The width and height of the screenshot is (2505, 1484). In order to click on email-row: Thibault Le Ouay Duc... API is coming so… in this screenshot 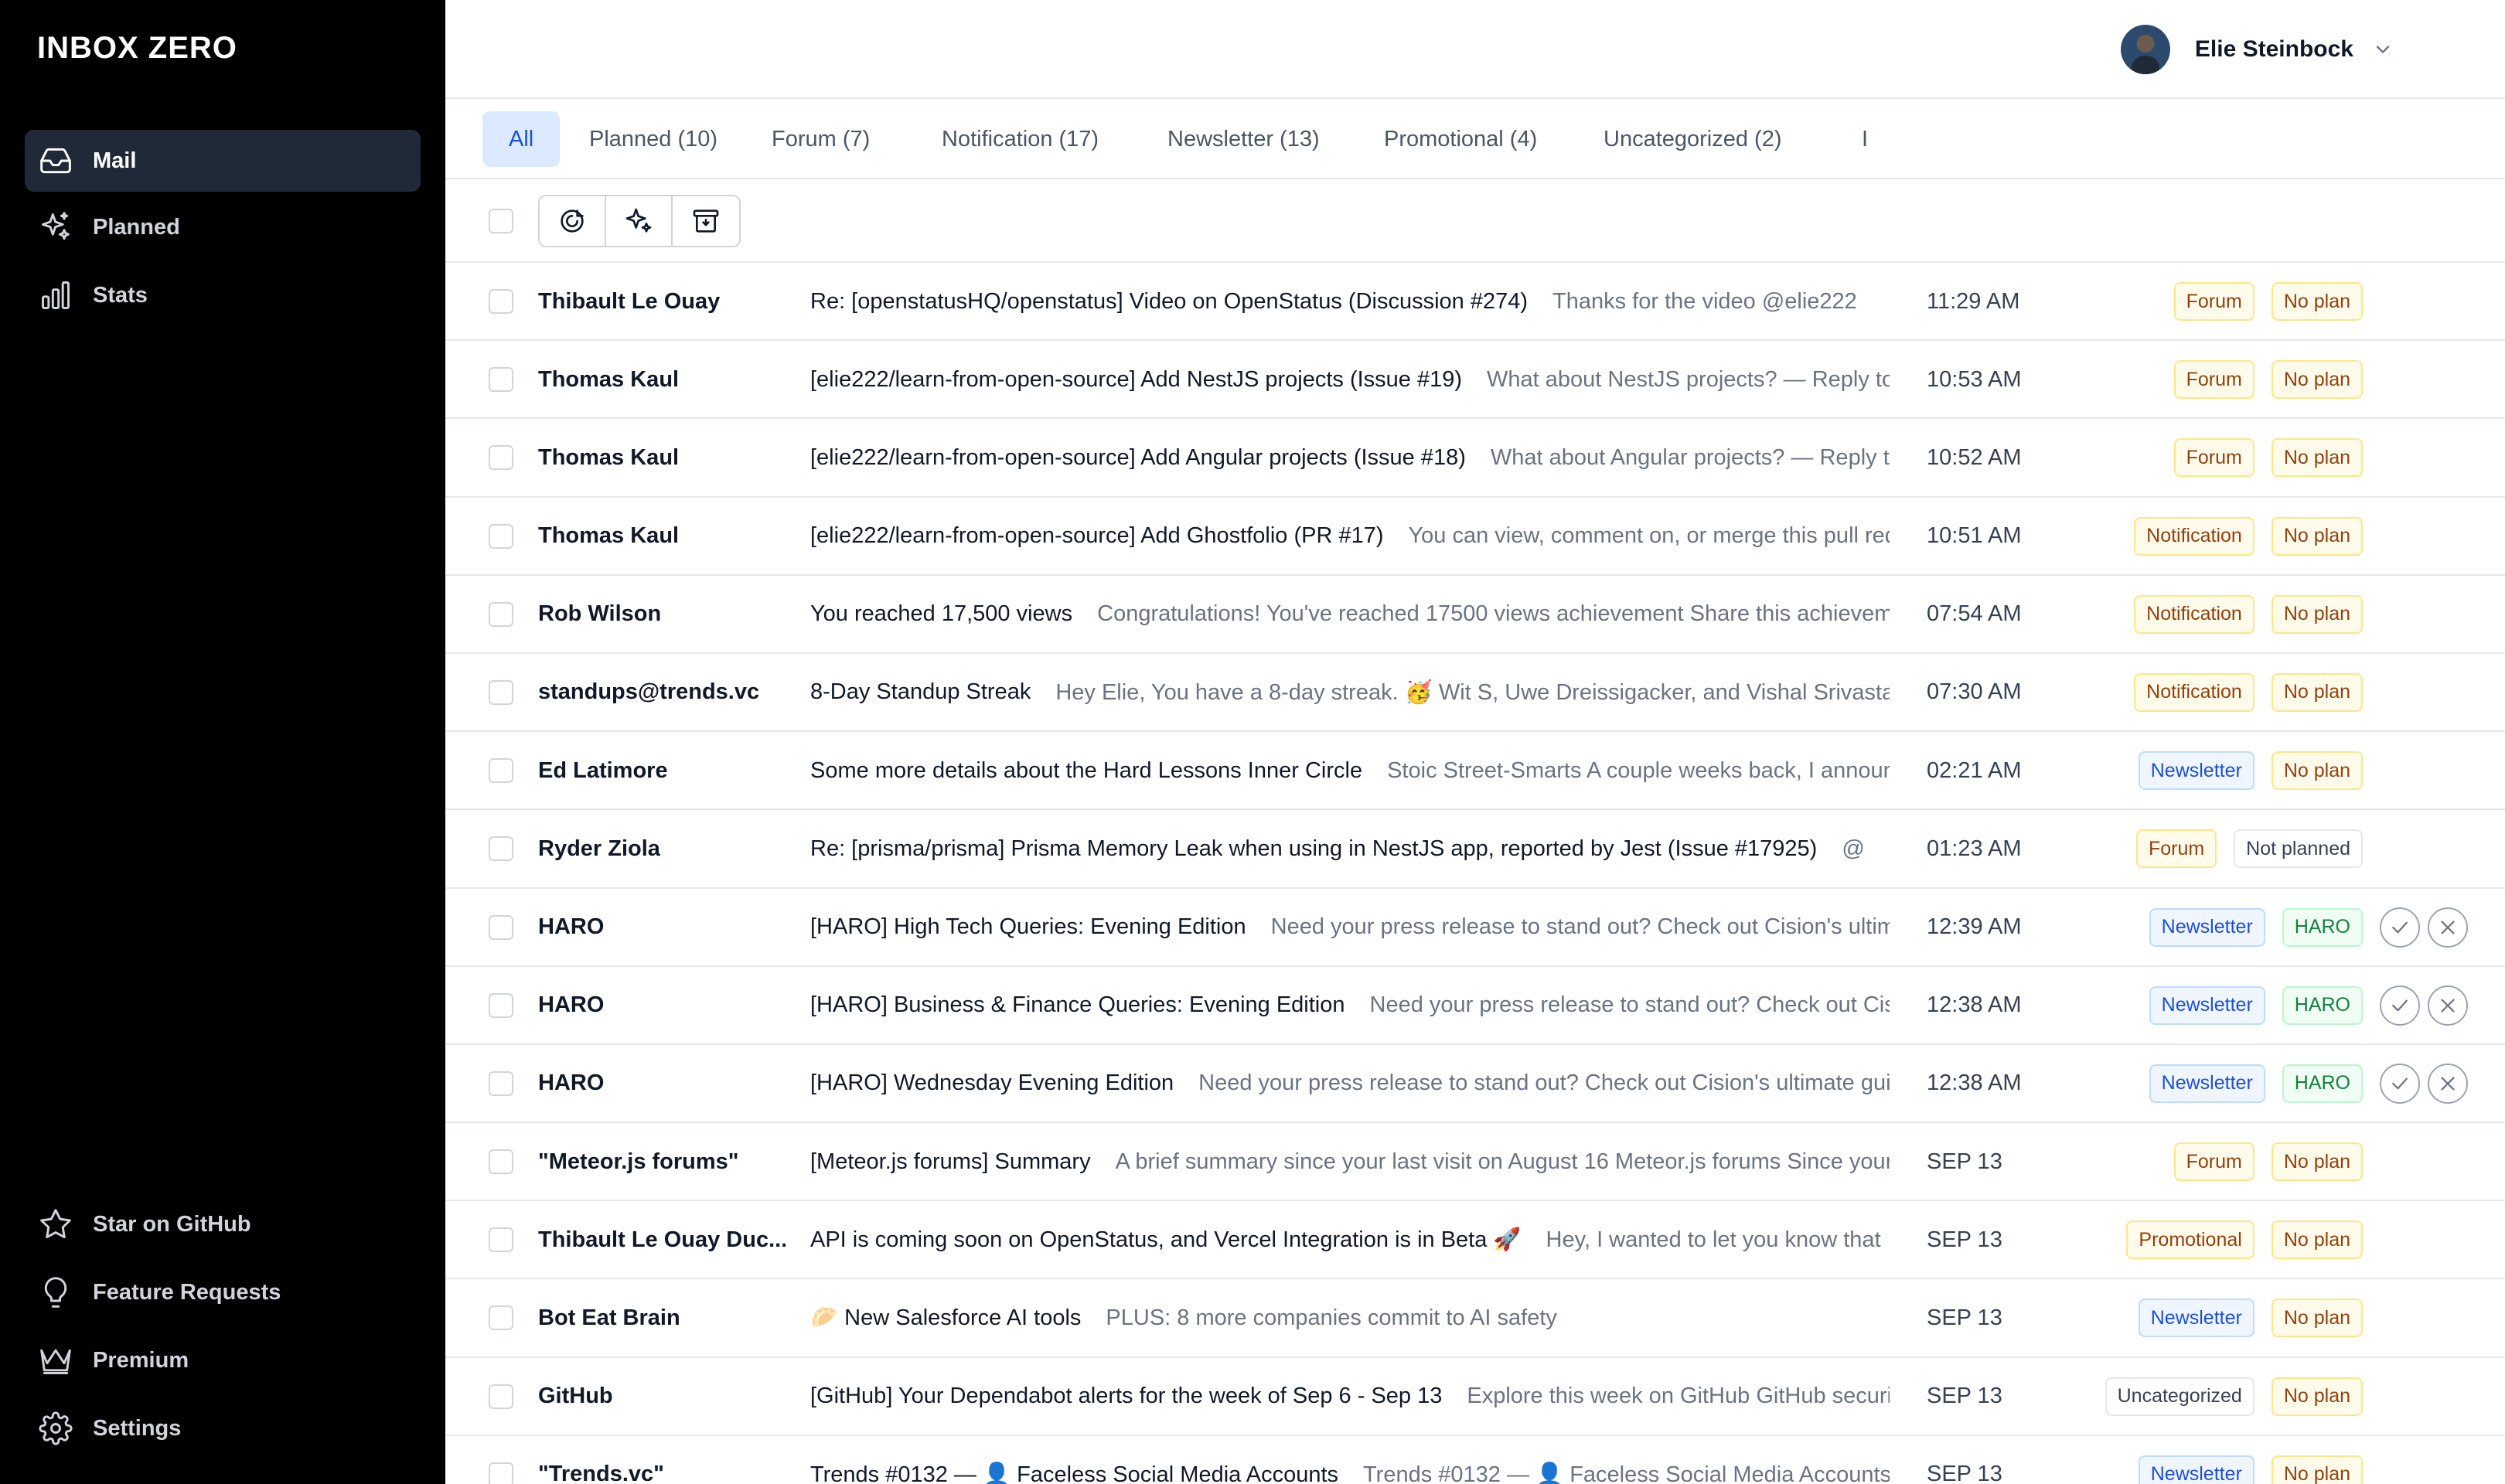, I will do `click(1475, 1240)`.